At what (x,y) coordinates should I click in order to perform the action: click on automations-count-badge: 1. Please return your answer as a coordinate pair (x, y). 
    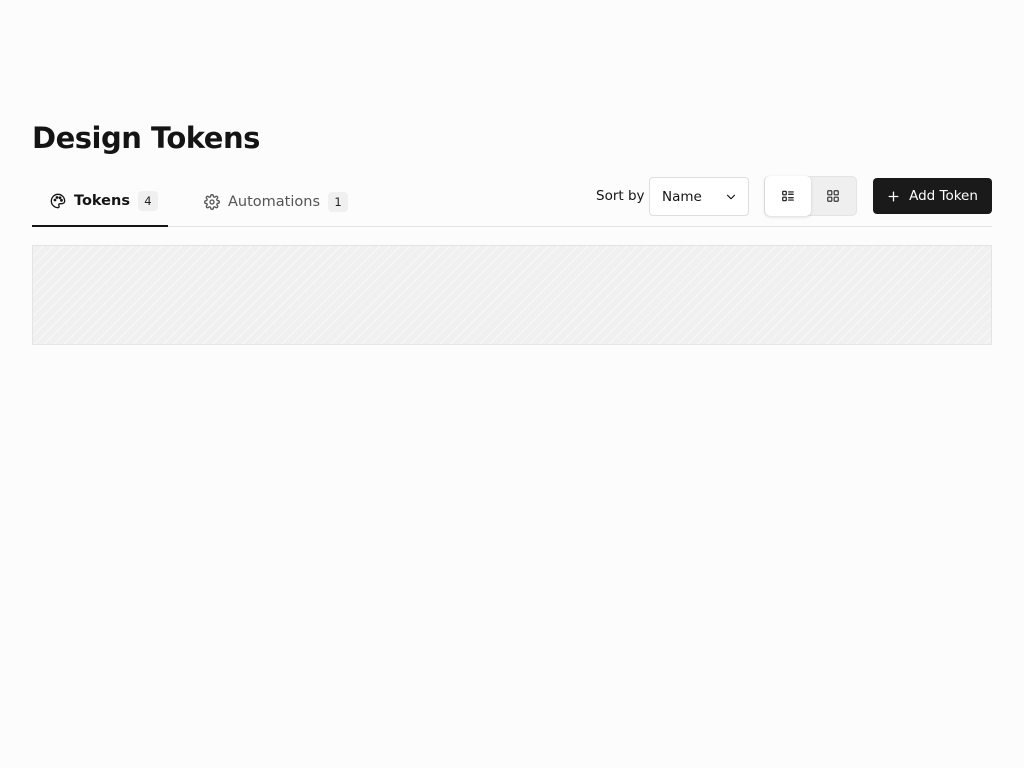
    Looking at the image, I should click on (338, 201).